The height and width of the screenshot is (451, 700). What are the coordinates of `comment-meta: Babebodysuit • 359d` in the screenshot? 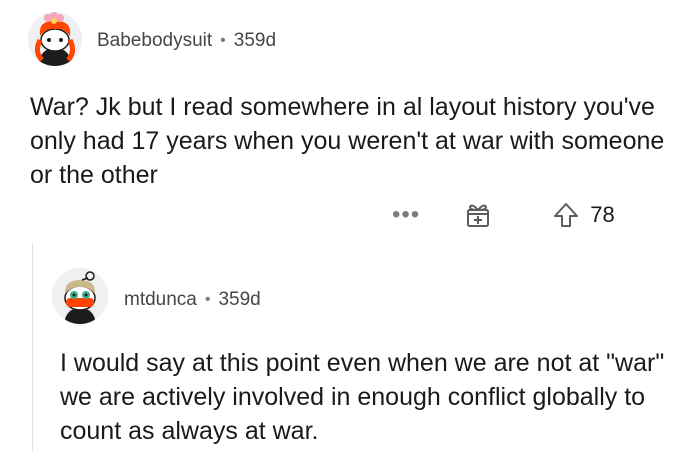 It's located at (186, 41).